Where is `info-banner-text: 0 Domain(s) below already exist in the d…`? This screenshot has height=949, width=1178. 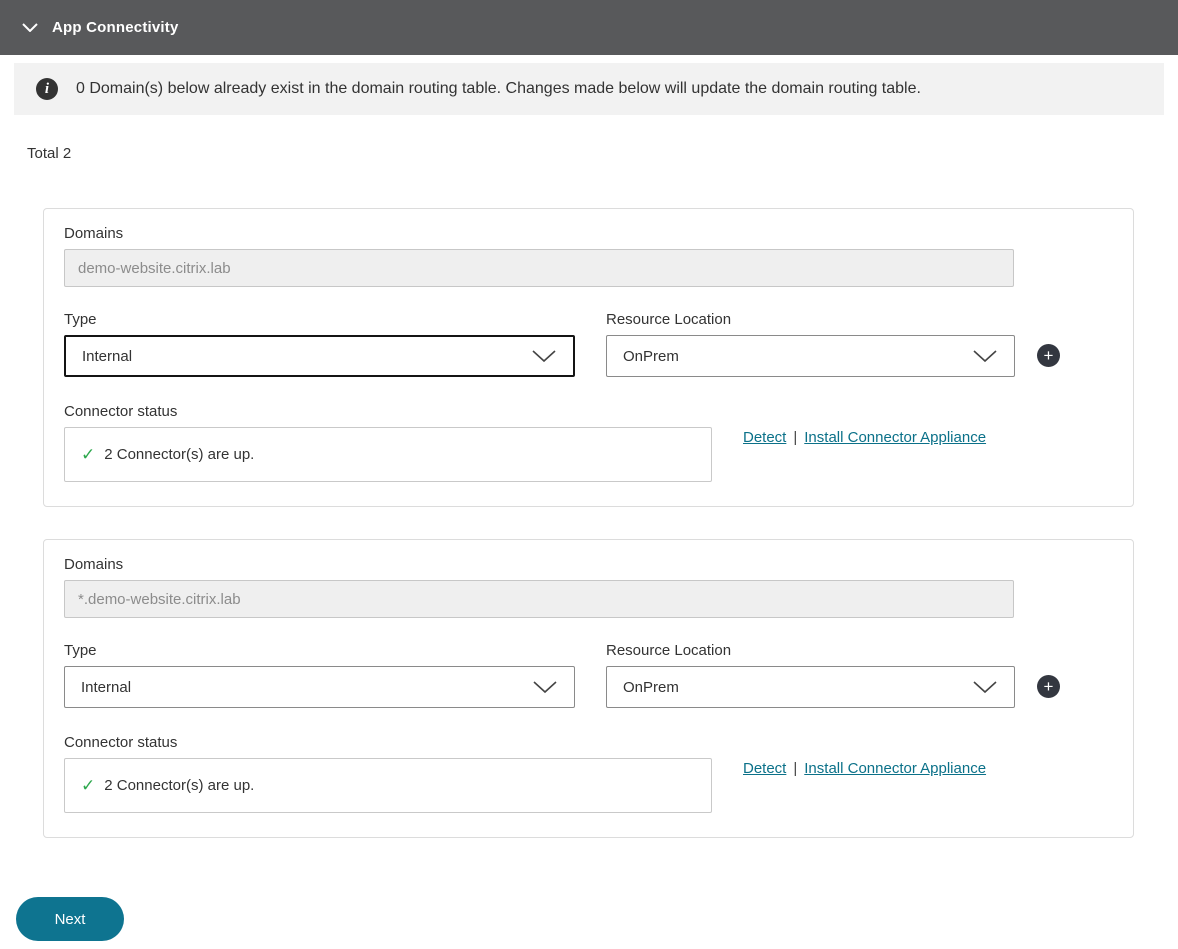 info-banner-text: 0 Domain(s) below already exist in the d… is located at coordinates (498, 88).